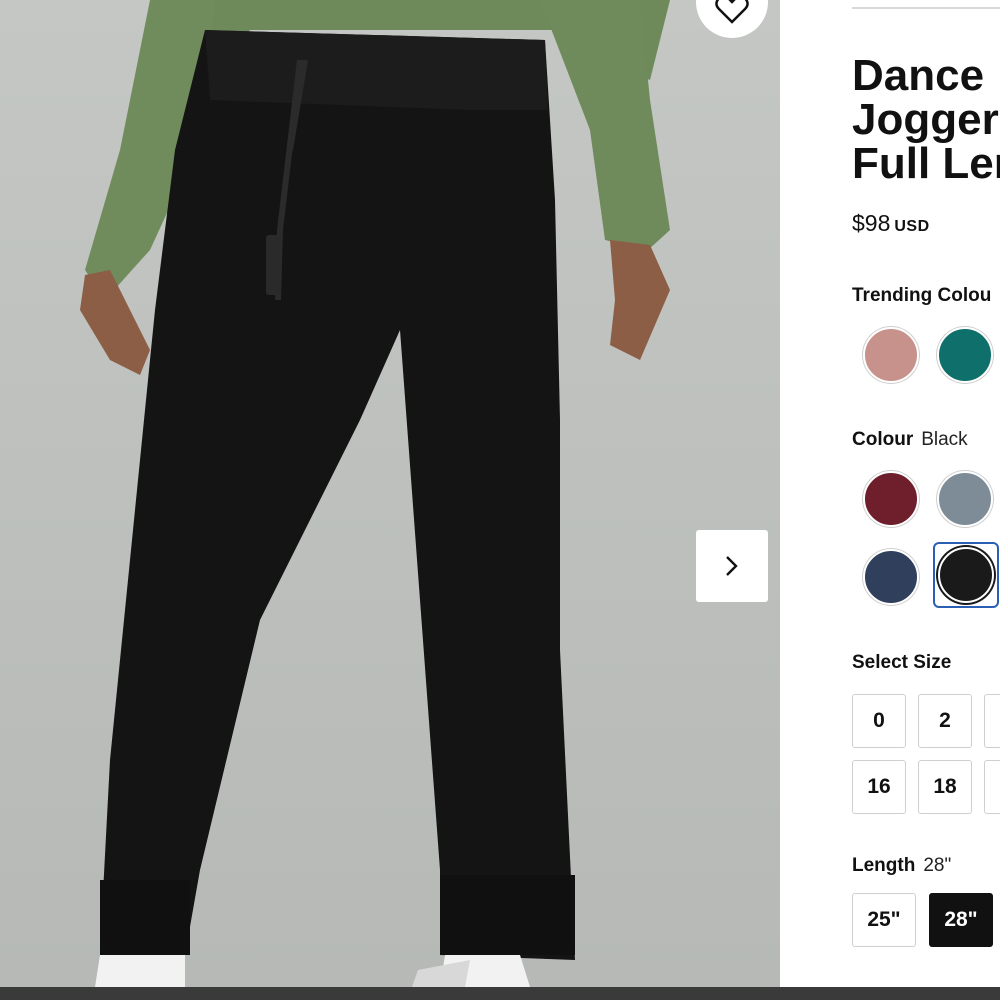  I want to click on select-size-label: Select Size, so click(902, 662).